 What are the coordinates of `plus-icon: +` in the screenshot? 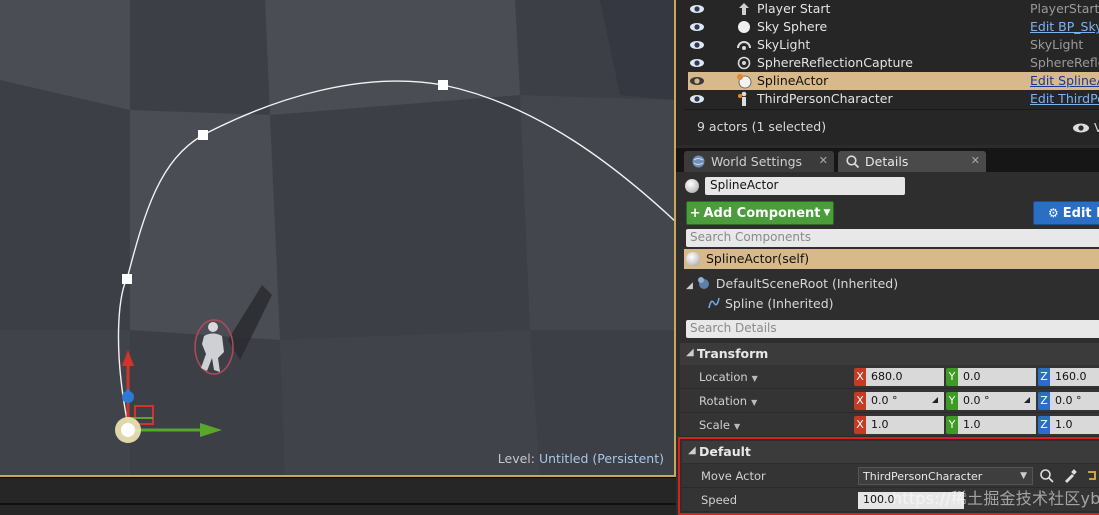 It's located at (695, 213).